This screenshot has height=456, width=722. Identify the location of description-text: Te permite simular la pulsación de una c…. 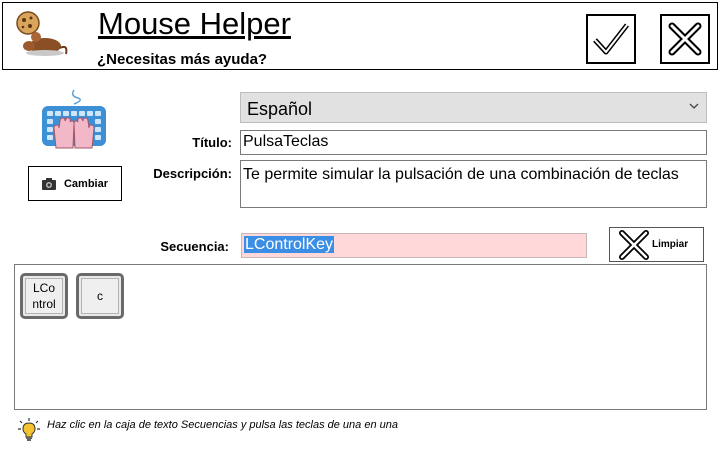
(461, 174).